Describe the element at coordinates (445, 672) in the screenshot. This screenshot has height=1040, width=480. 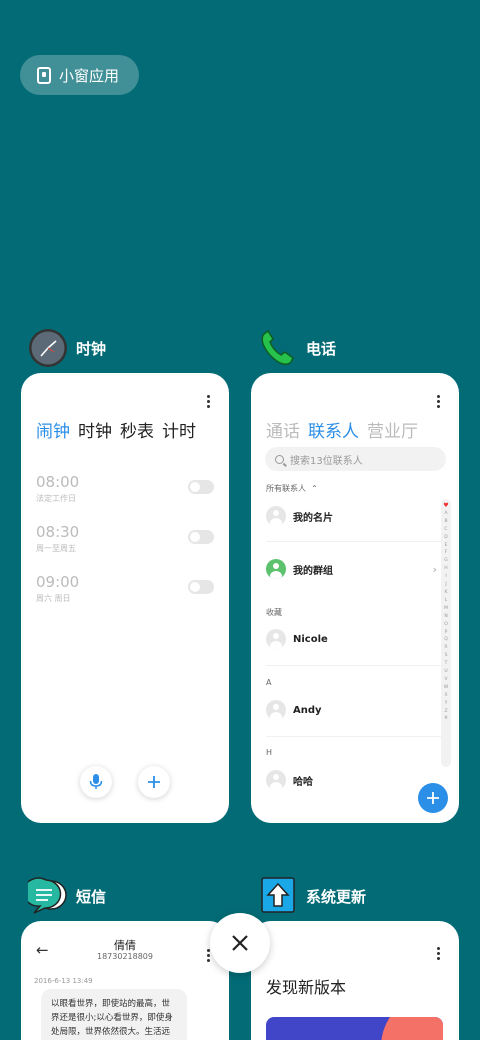
I see `index-letter: U` at that location.